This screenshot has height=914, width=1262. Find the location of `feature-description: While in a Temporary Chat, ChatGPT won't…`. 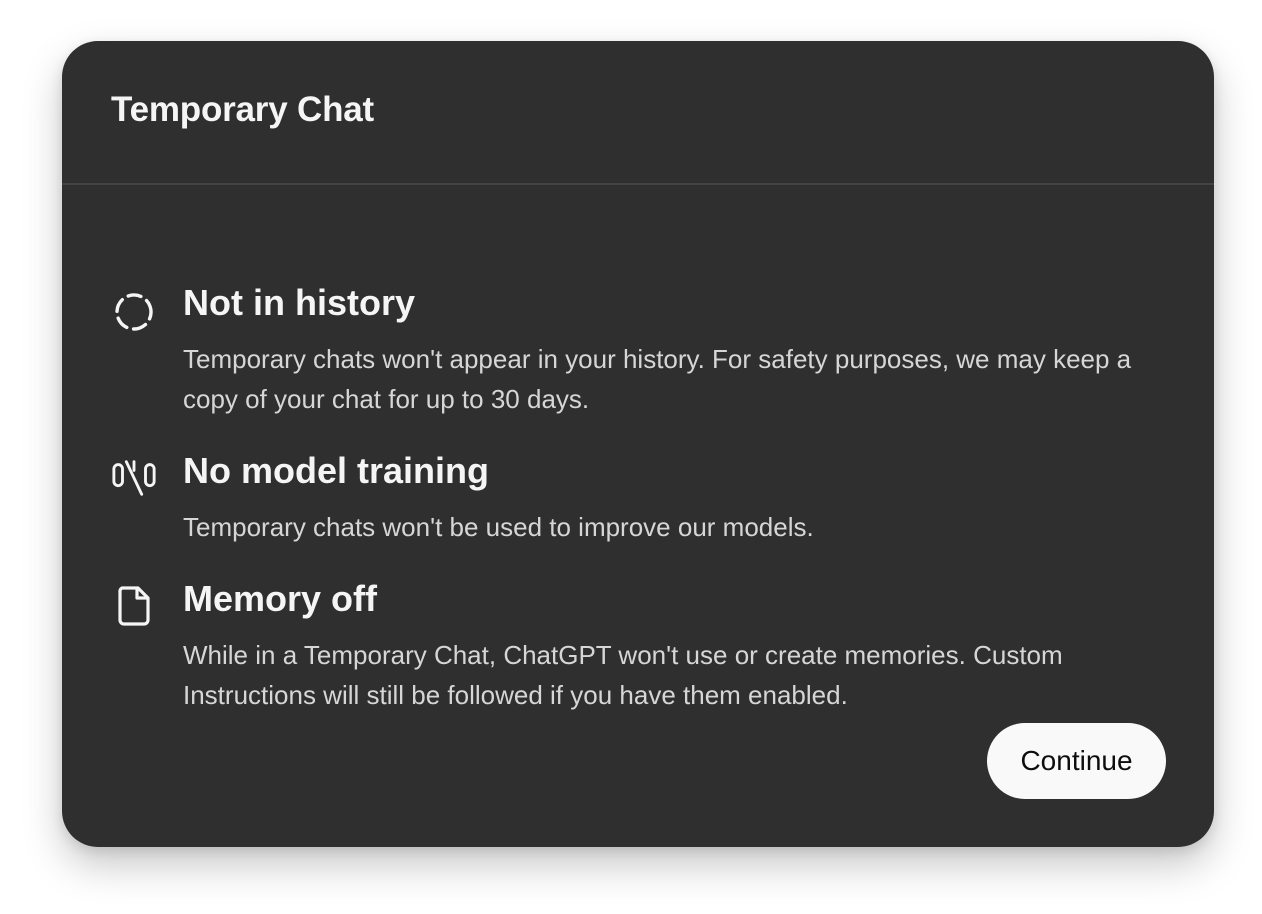

feature-description: While in a Temporary Chat, ChatGPT won't… is located at coordinates (623, 675).